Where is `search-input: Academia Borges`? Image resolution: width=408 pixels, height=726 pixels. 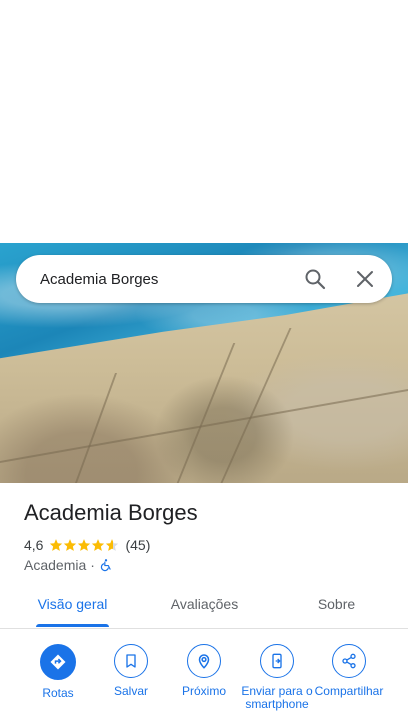
search-input: Academia Borges is located at coordinates (171, 279).